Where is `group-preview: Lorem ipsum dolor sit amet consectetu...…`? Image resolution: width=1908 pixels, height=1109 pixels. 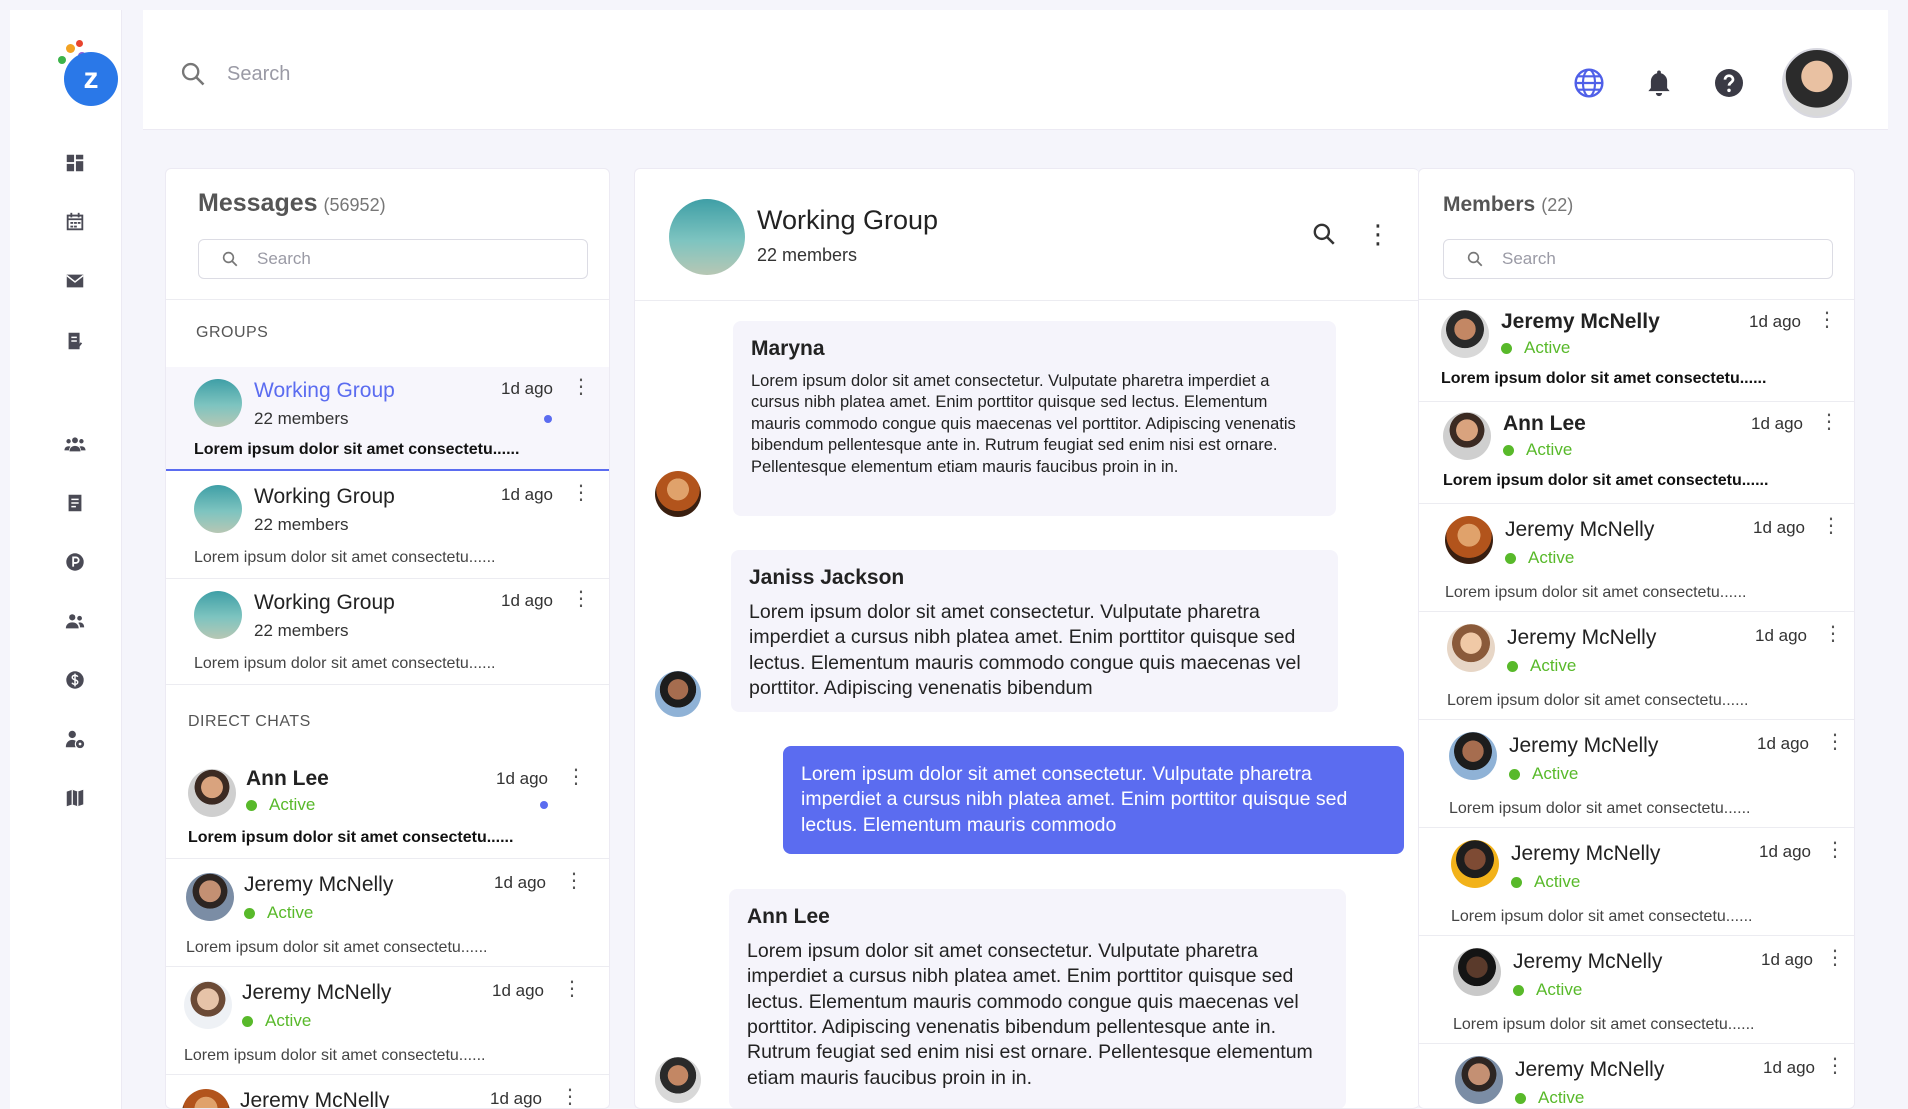 group-preview: Lorem ipsum dolor sit amet consectetu...… is located at coordinates (345, 663).